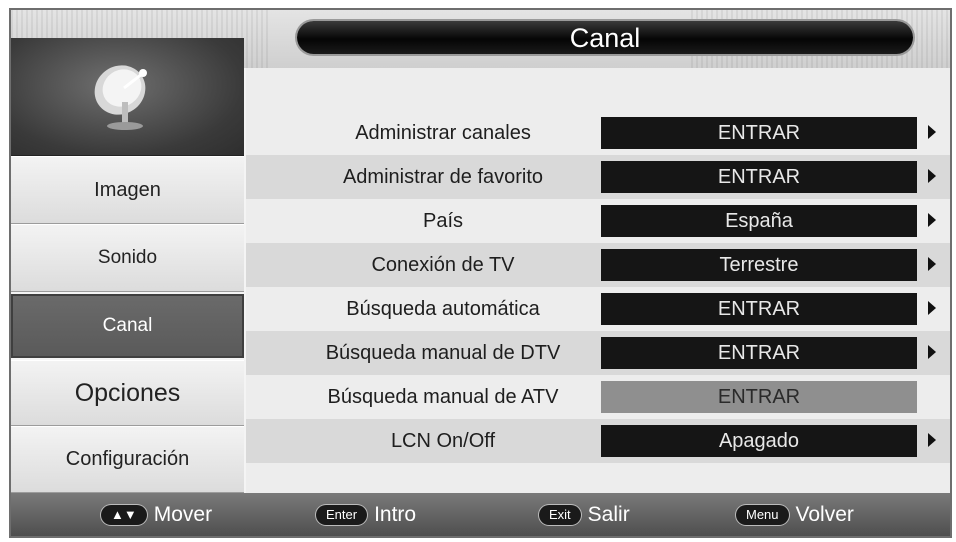 This screenshot has height=542, width=956. What do you see at coordinates (598, 309) in the screenshot?
I see `menu-row-busqueda-automatica: Búsqueda automática ENTRAR` at bounding box center [598, 309].